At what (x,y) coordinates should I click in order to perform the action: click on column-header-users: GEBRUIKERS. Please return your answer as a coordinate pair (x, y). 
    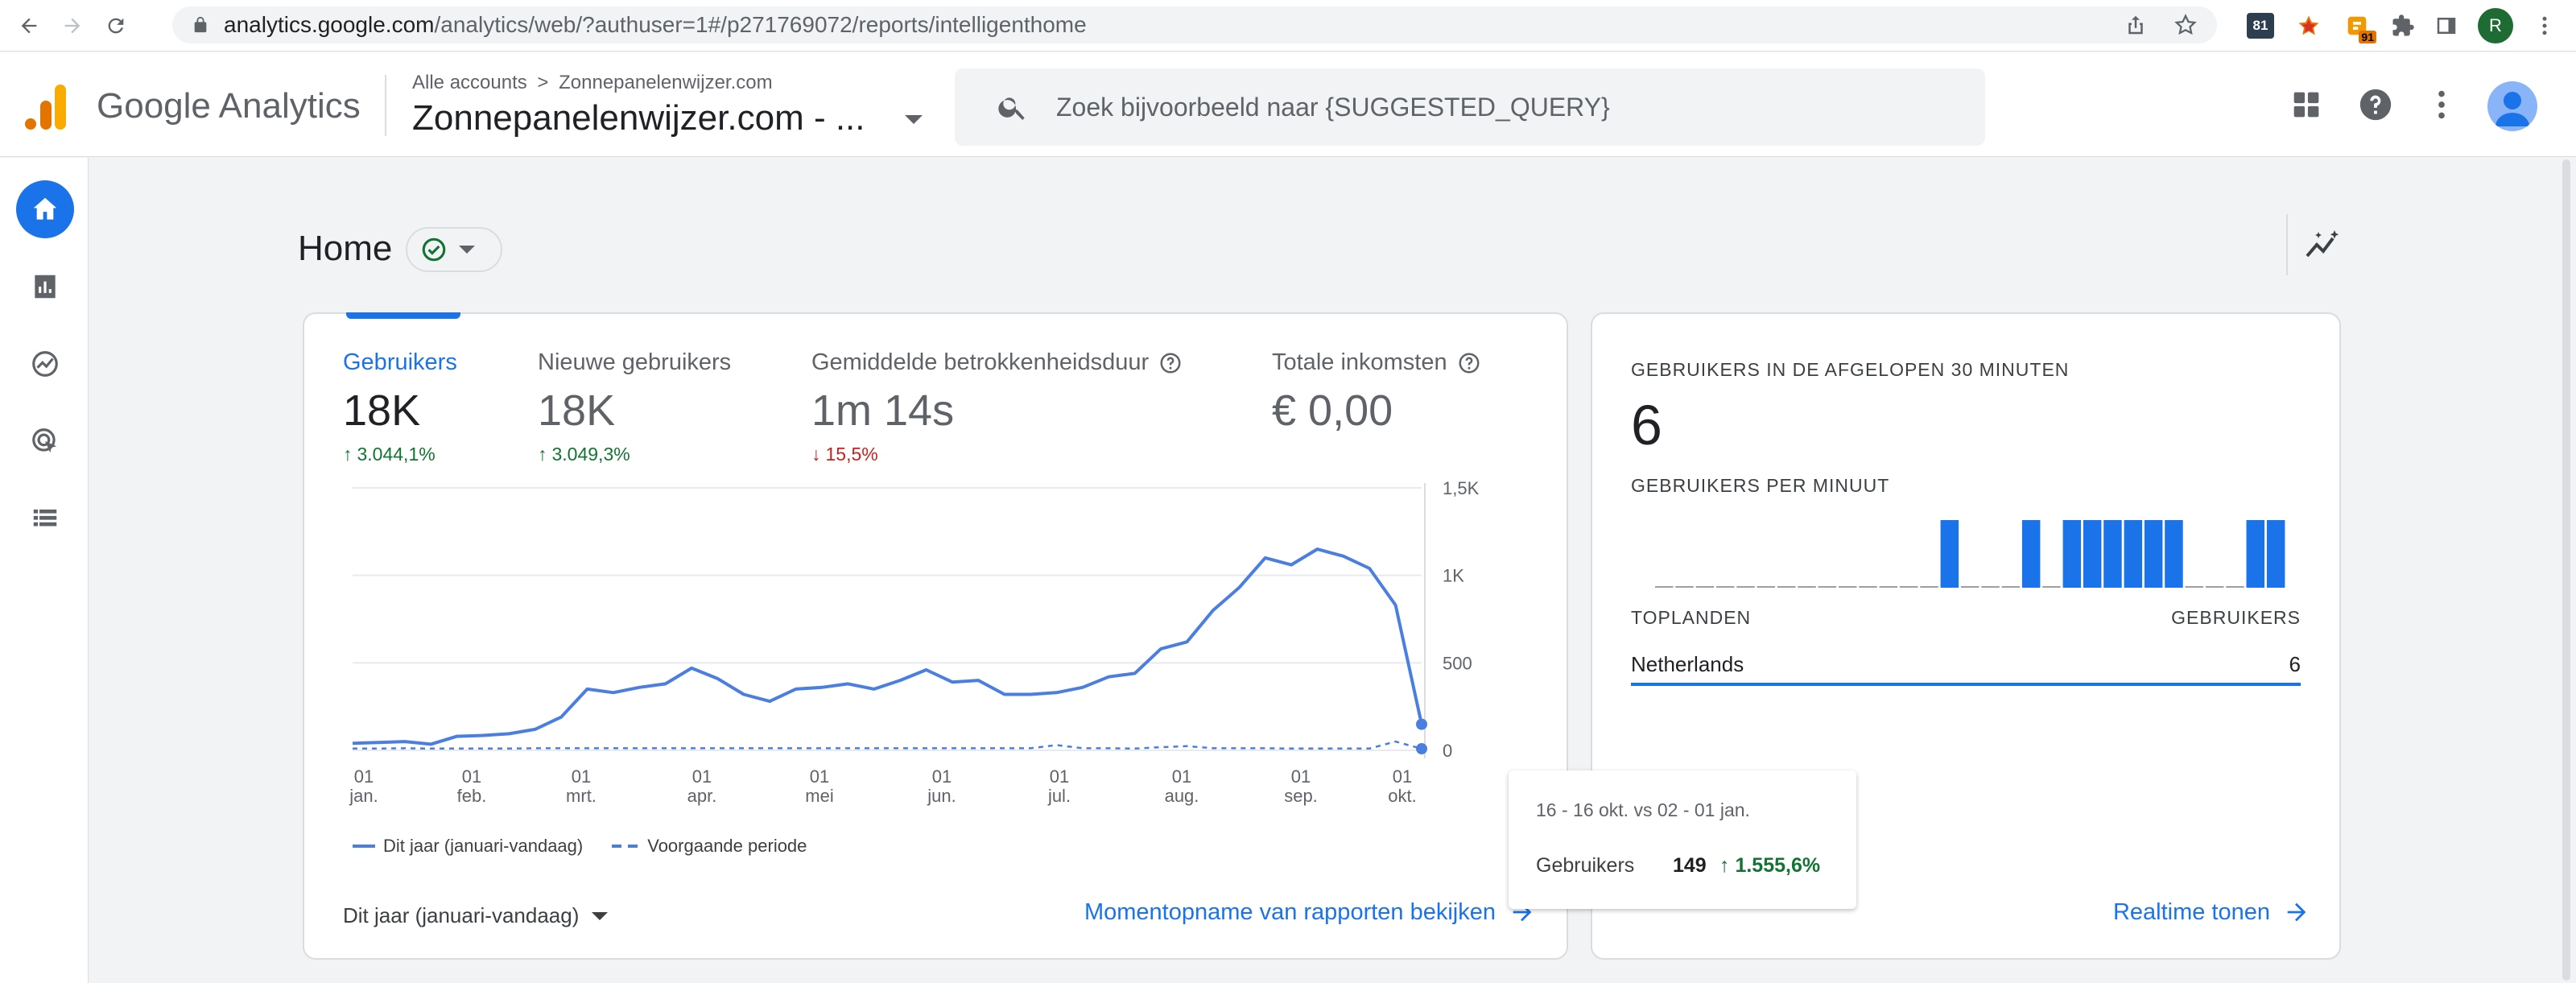
    Looking at the image, I should click on (2236, 618).